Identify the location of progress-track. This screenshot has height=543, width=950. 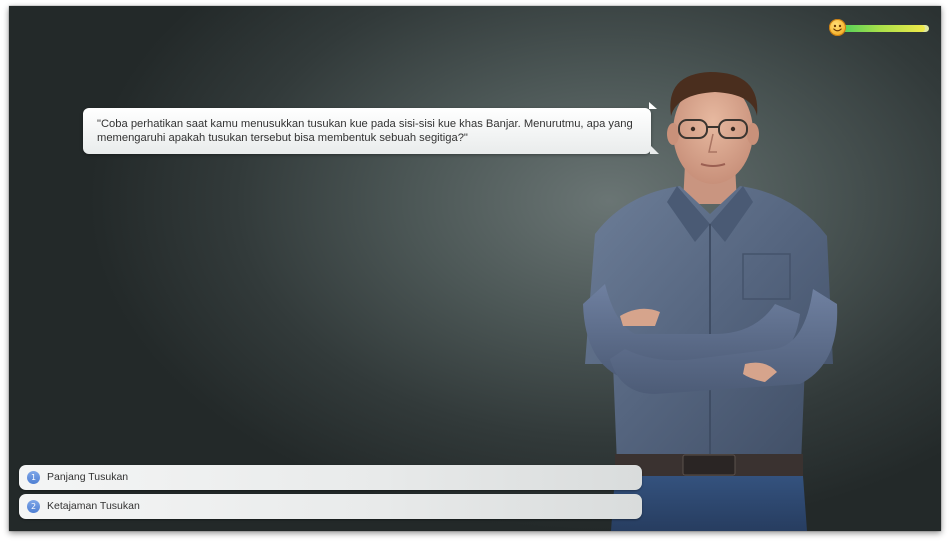
(886, 28).